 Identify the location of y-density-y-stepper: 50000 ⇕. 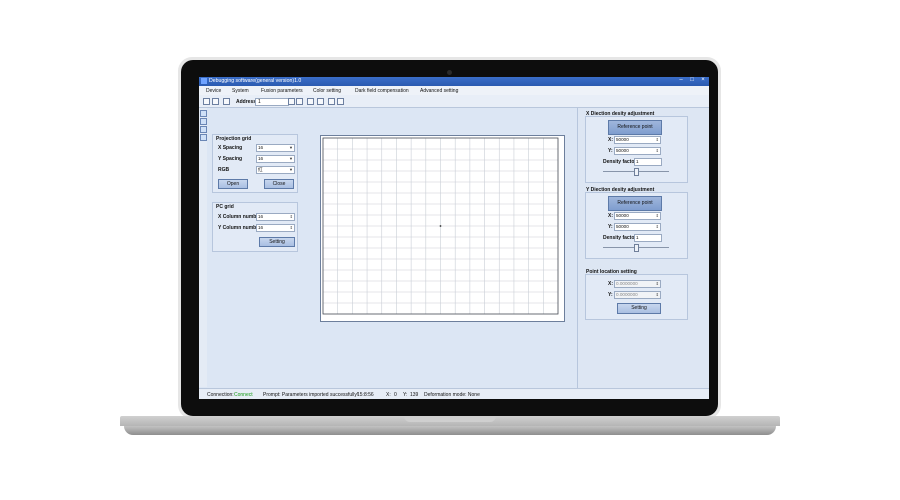
(637, 227).